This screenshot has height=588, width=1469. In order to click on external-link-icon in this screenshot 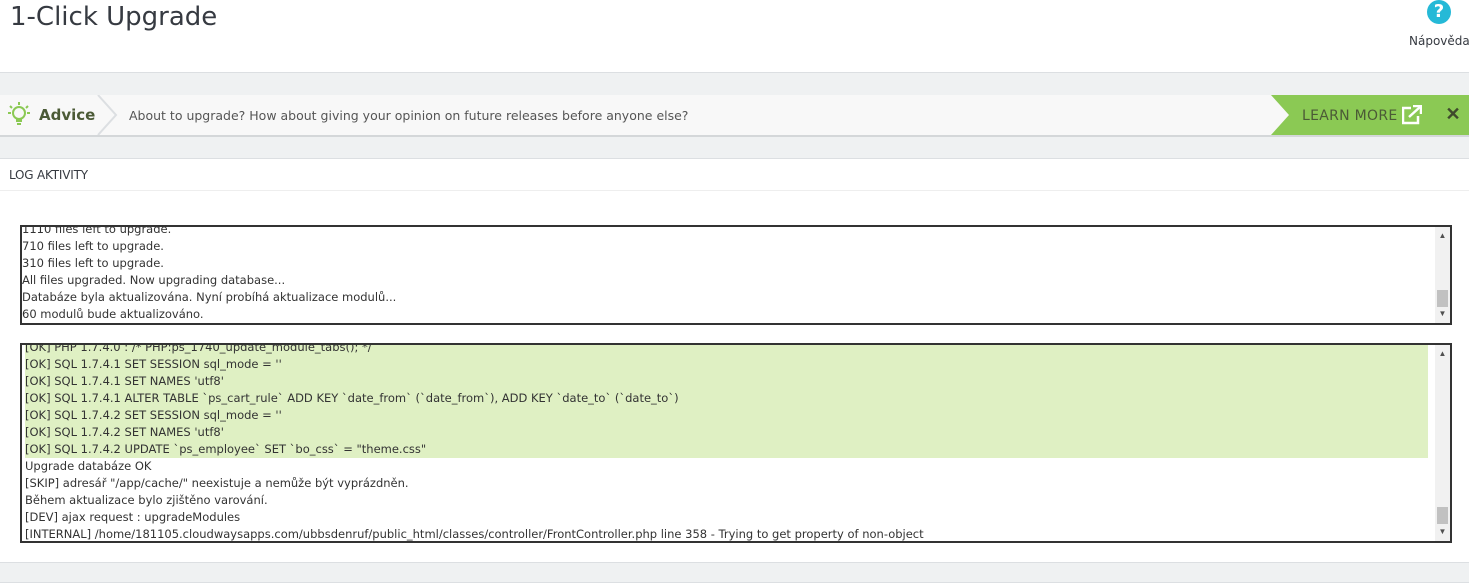, I will do `click(1412, 115)`.